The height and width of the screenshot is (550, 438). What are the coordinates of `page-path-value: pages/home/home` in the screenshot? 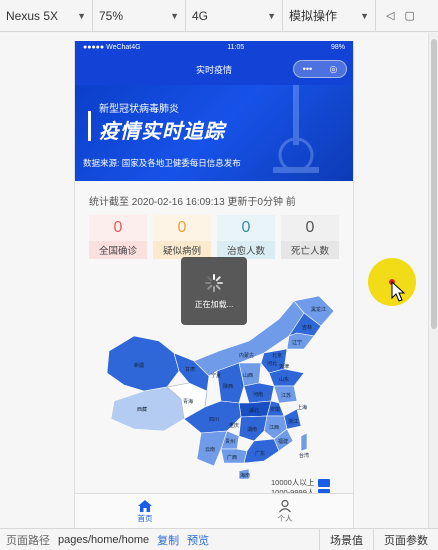 It's located at (104, 539).